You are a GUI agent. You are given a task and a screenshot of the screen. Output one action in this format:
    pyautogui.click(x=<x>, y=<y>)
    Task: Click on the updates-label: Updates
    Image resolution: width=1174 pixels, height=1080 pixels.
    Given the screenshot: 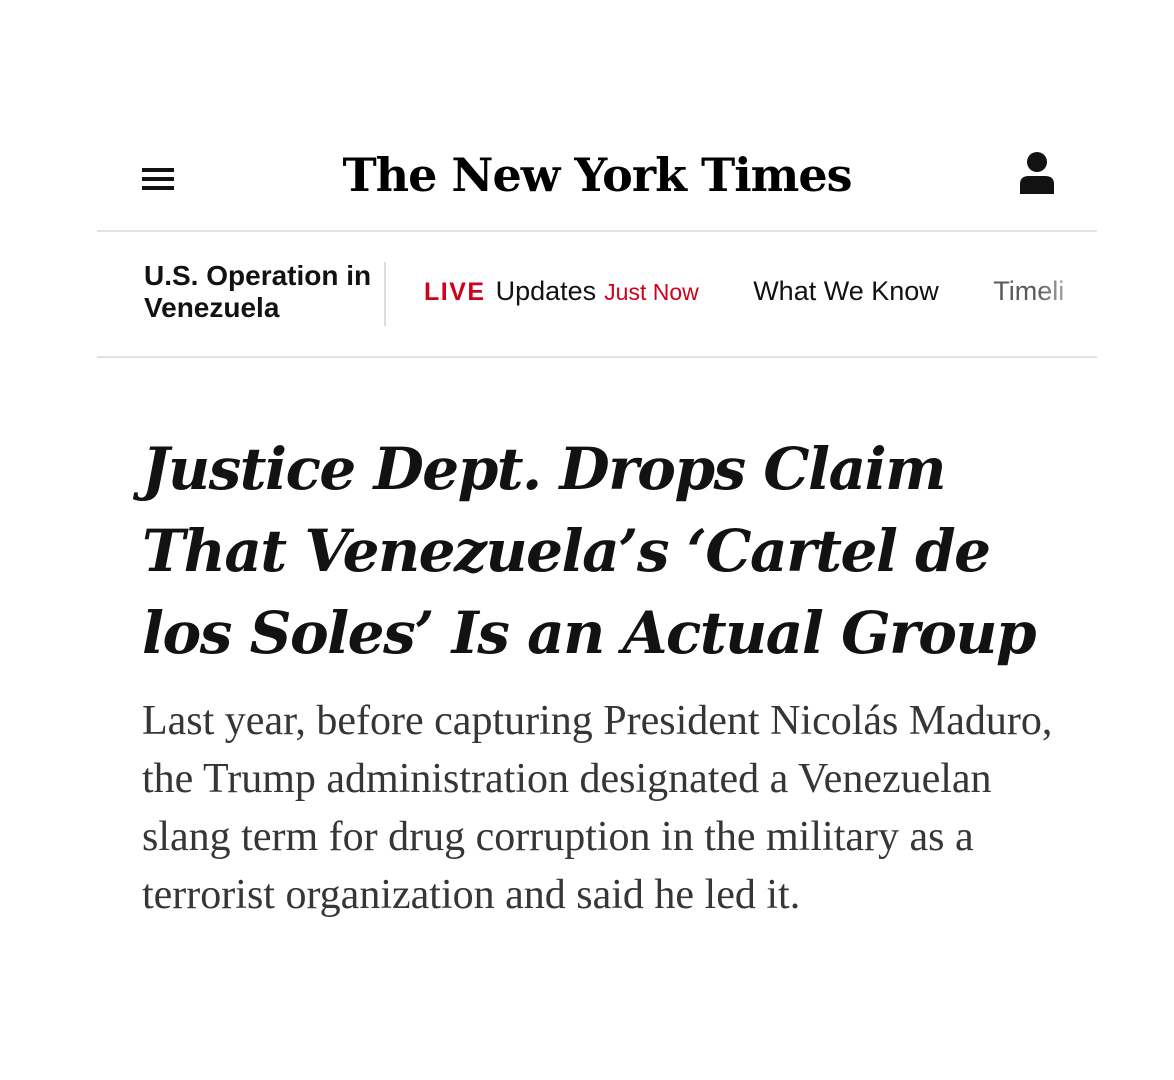 What is the action you would take?
    pyautogui.click(x=546, y=291)
    